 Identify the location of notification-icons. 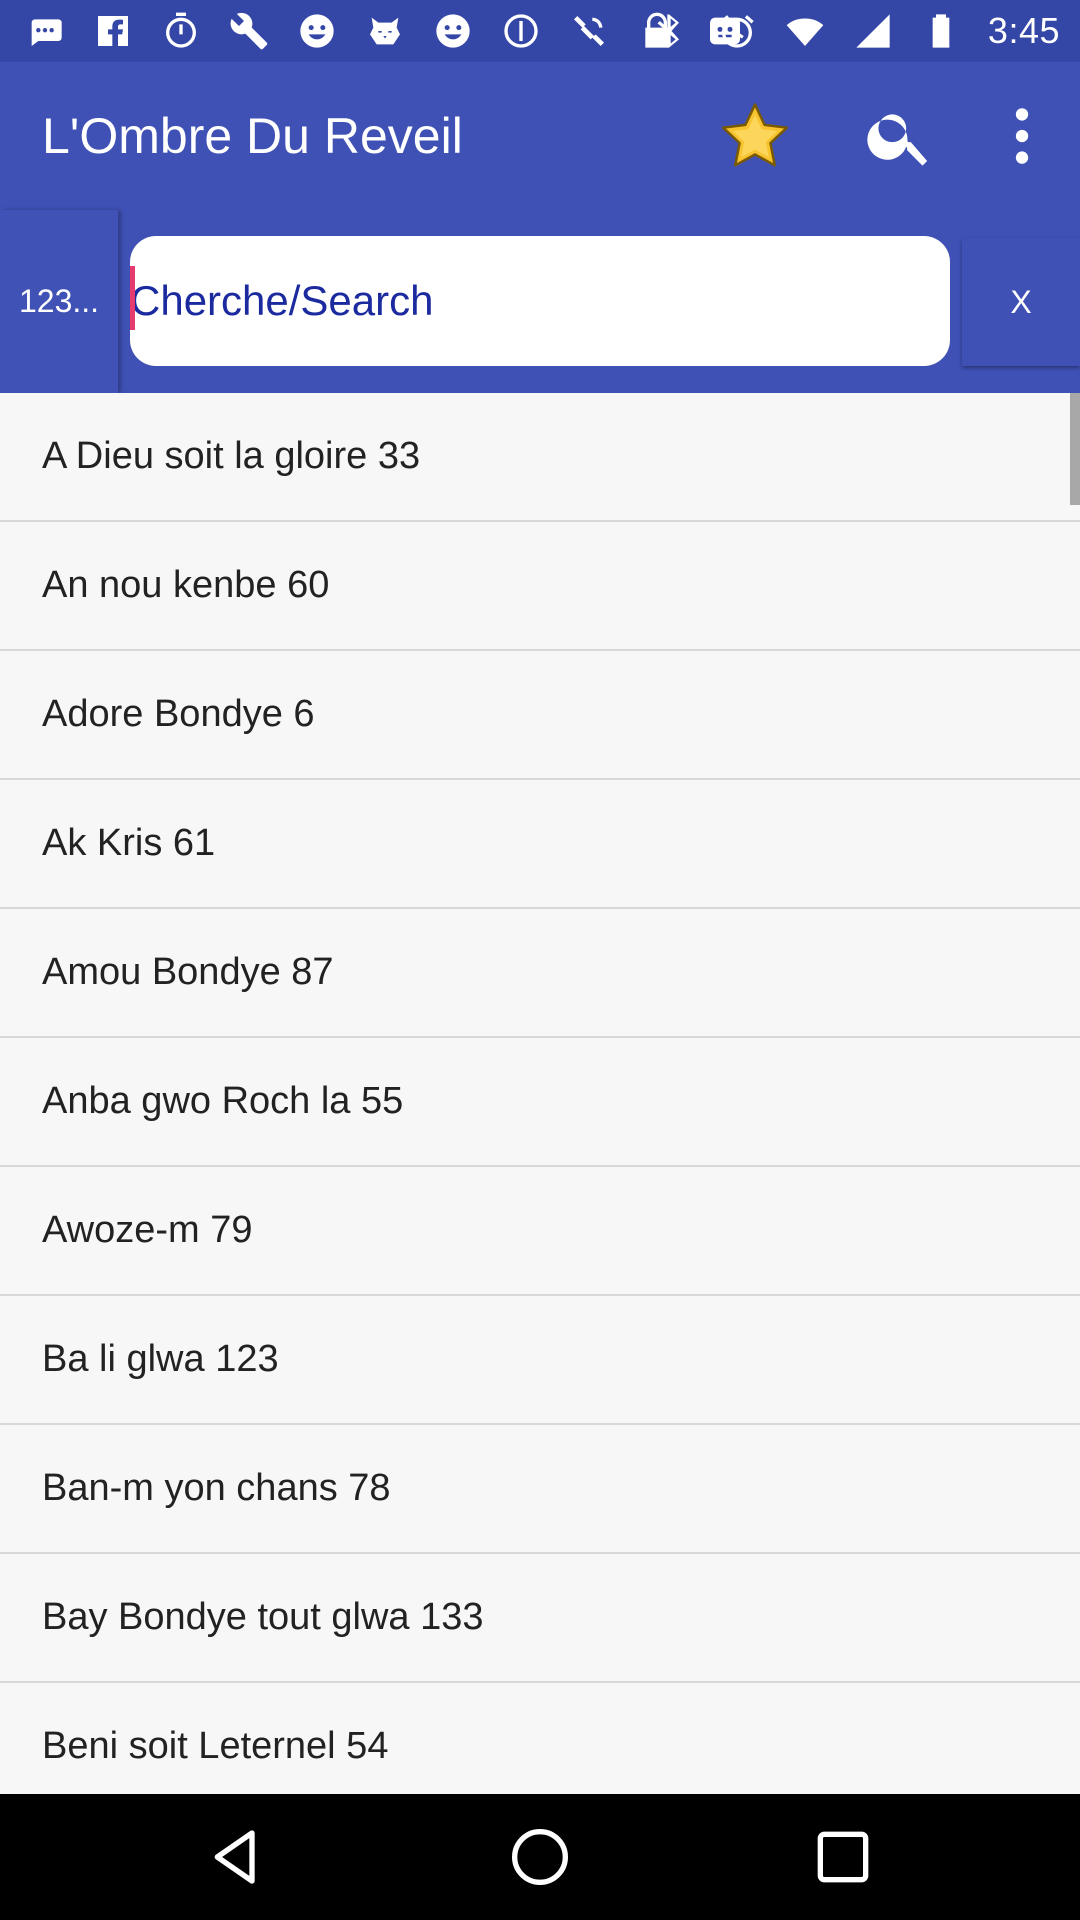
(385, 31).